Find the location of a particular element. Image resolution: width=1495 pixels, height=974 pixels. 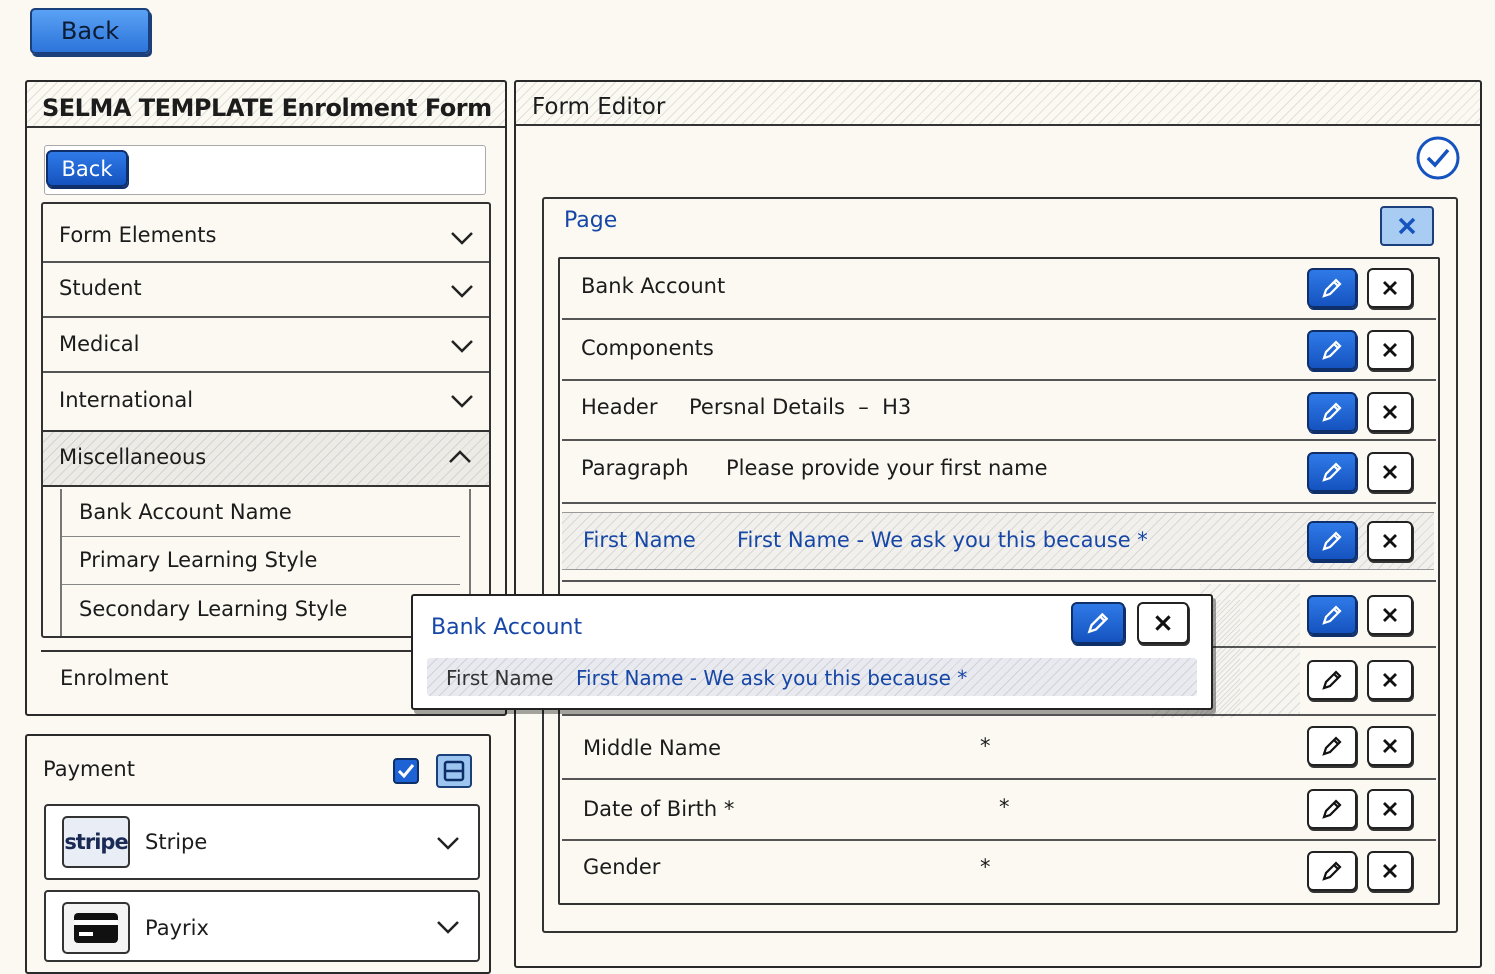

left-back-label: Back is located at coordinates (87, 168).